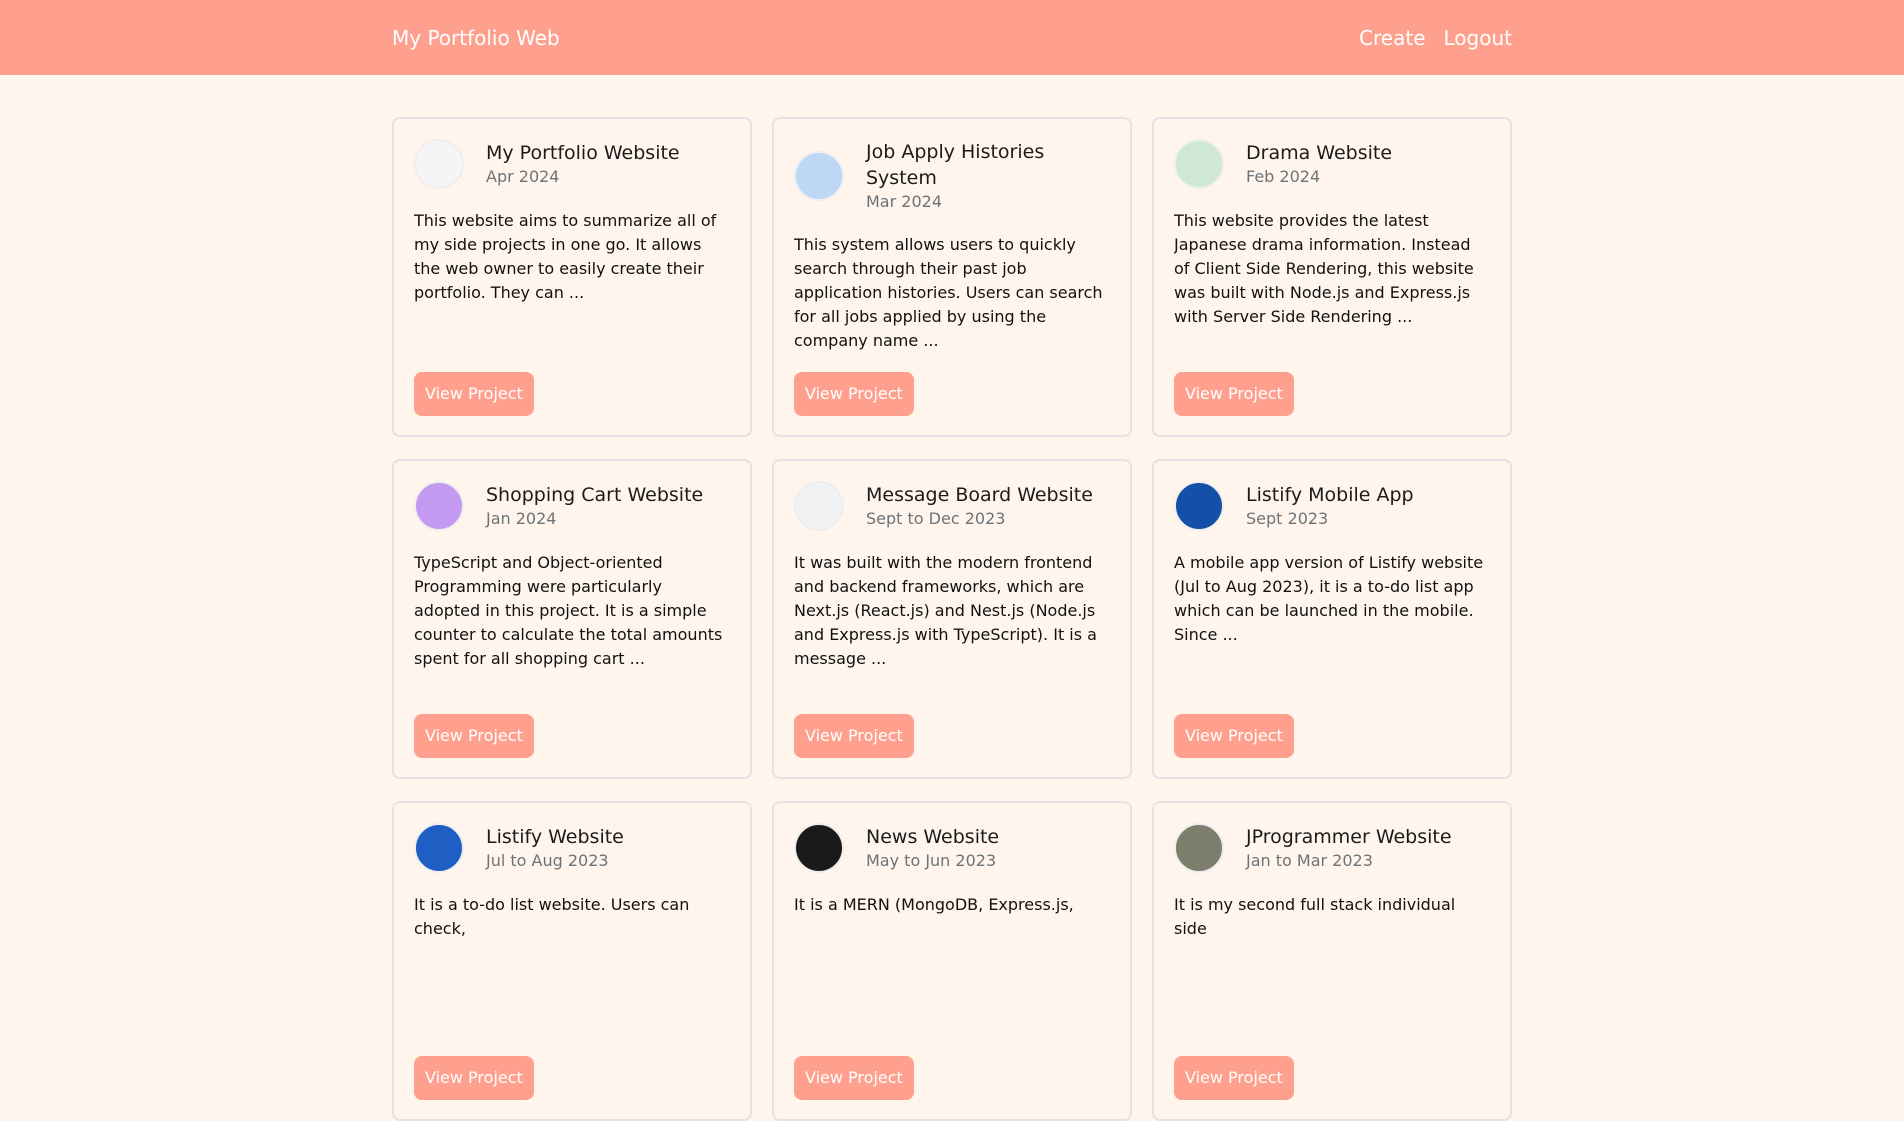 This screenshot has width=1904, height=1121. What do you see at coordinates (523, 176) in the screenshot?
I see `project-date: Apr 2024` at bounding box center [523, 176].